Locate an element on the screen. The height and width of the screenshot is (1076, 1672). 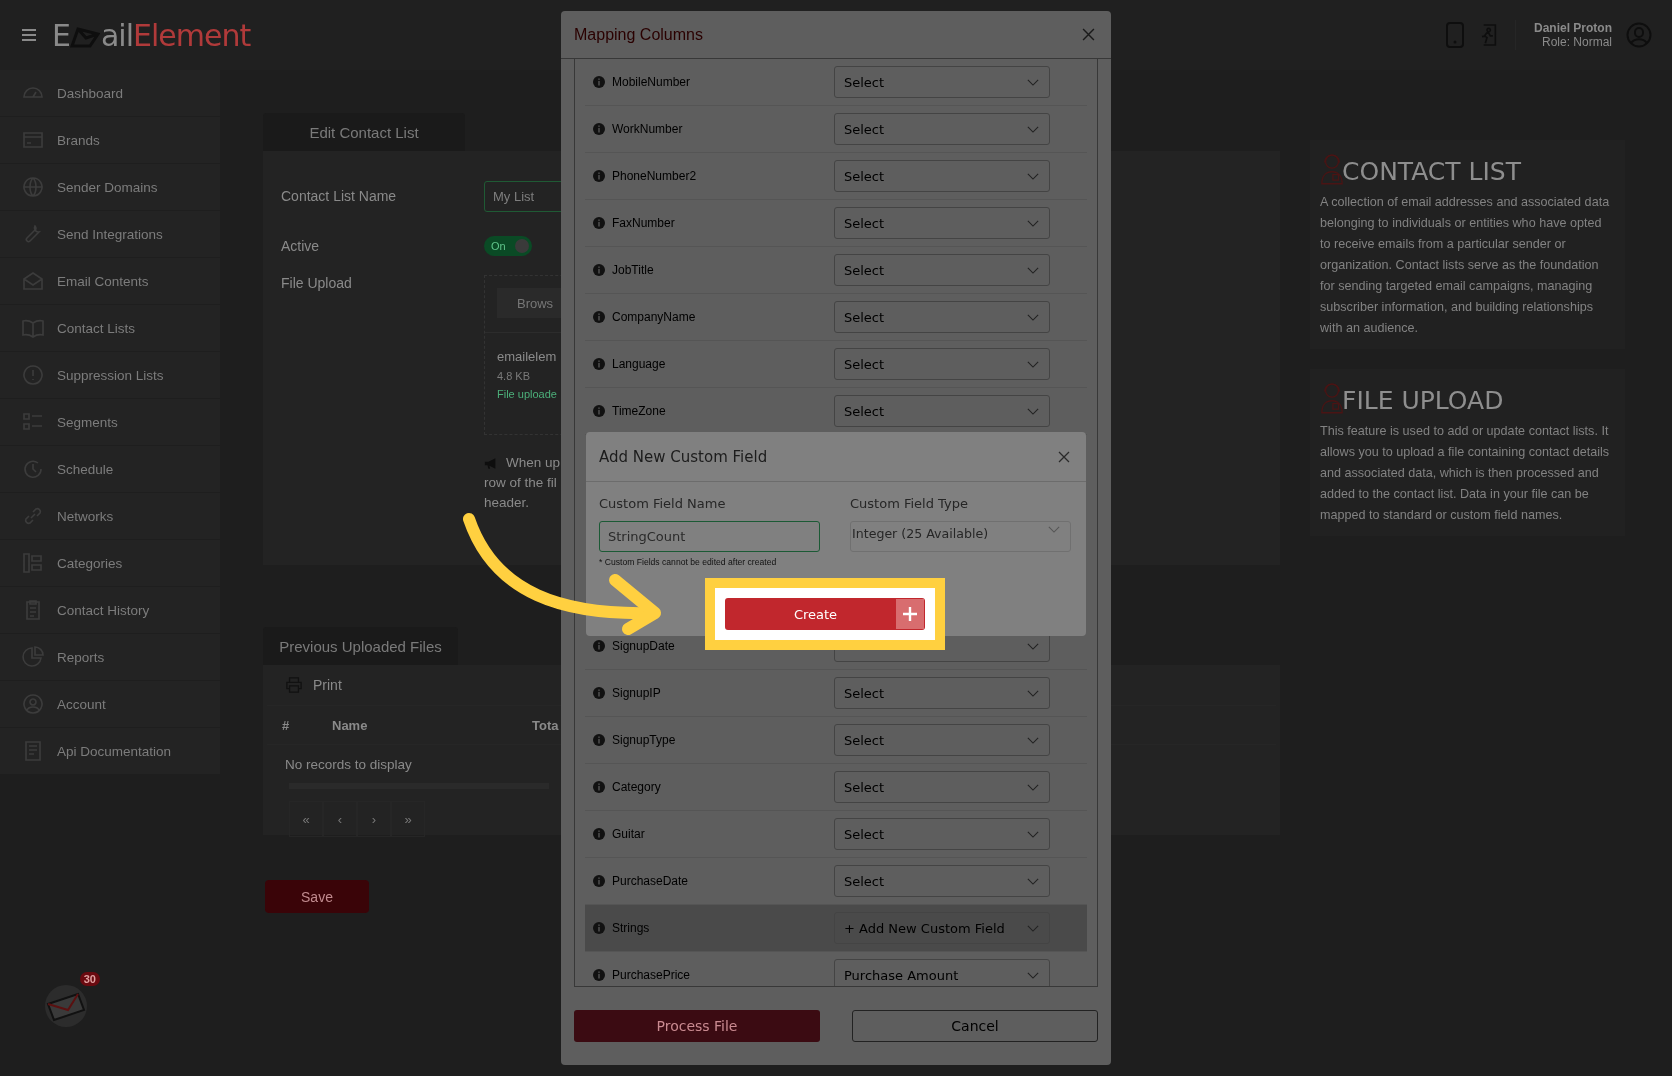
notification-badge: 30 is located at coordinates (89, 979).